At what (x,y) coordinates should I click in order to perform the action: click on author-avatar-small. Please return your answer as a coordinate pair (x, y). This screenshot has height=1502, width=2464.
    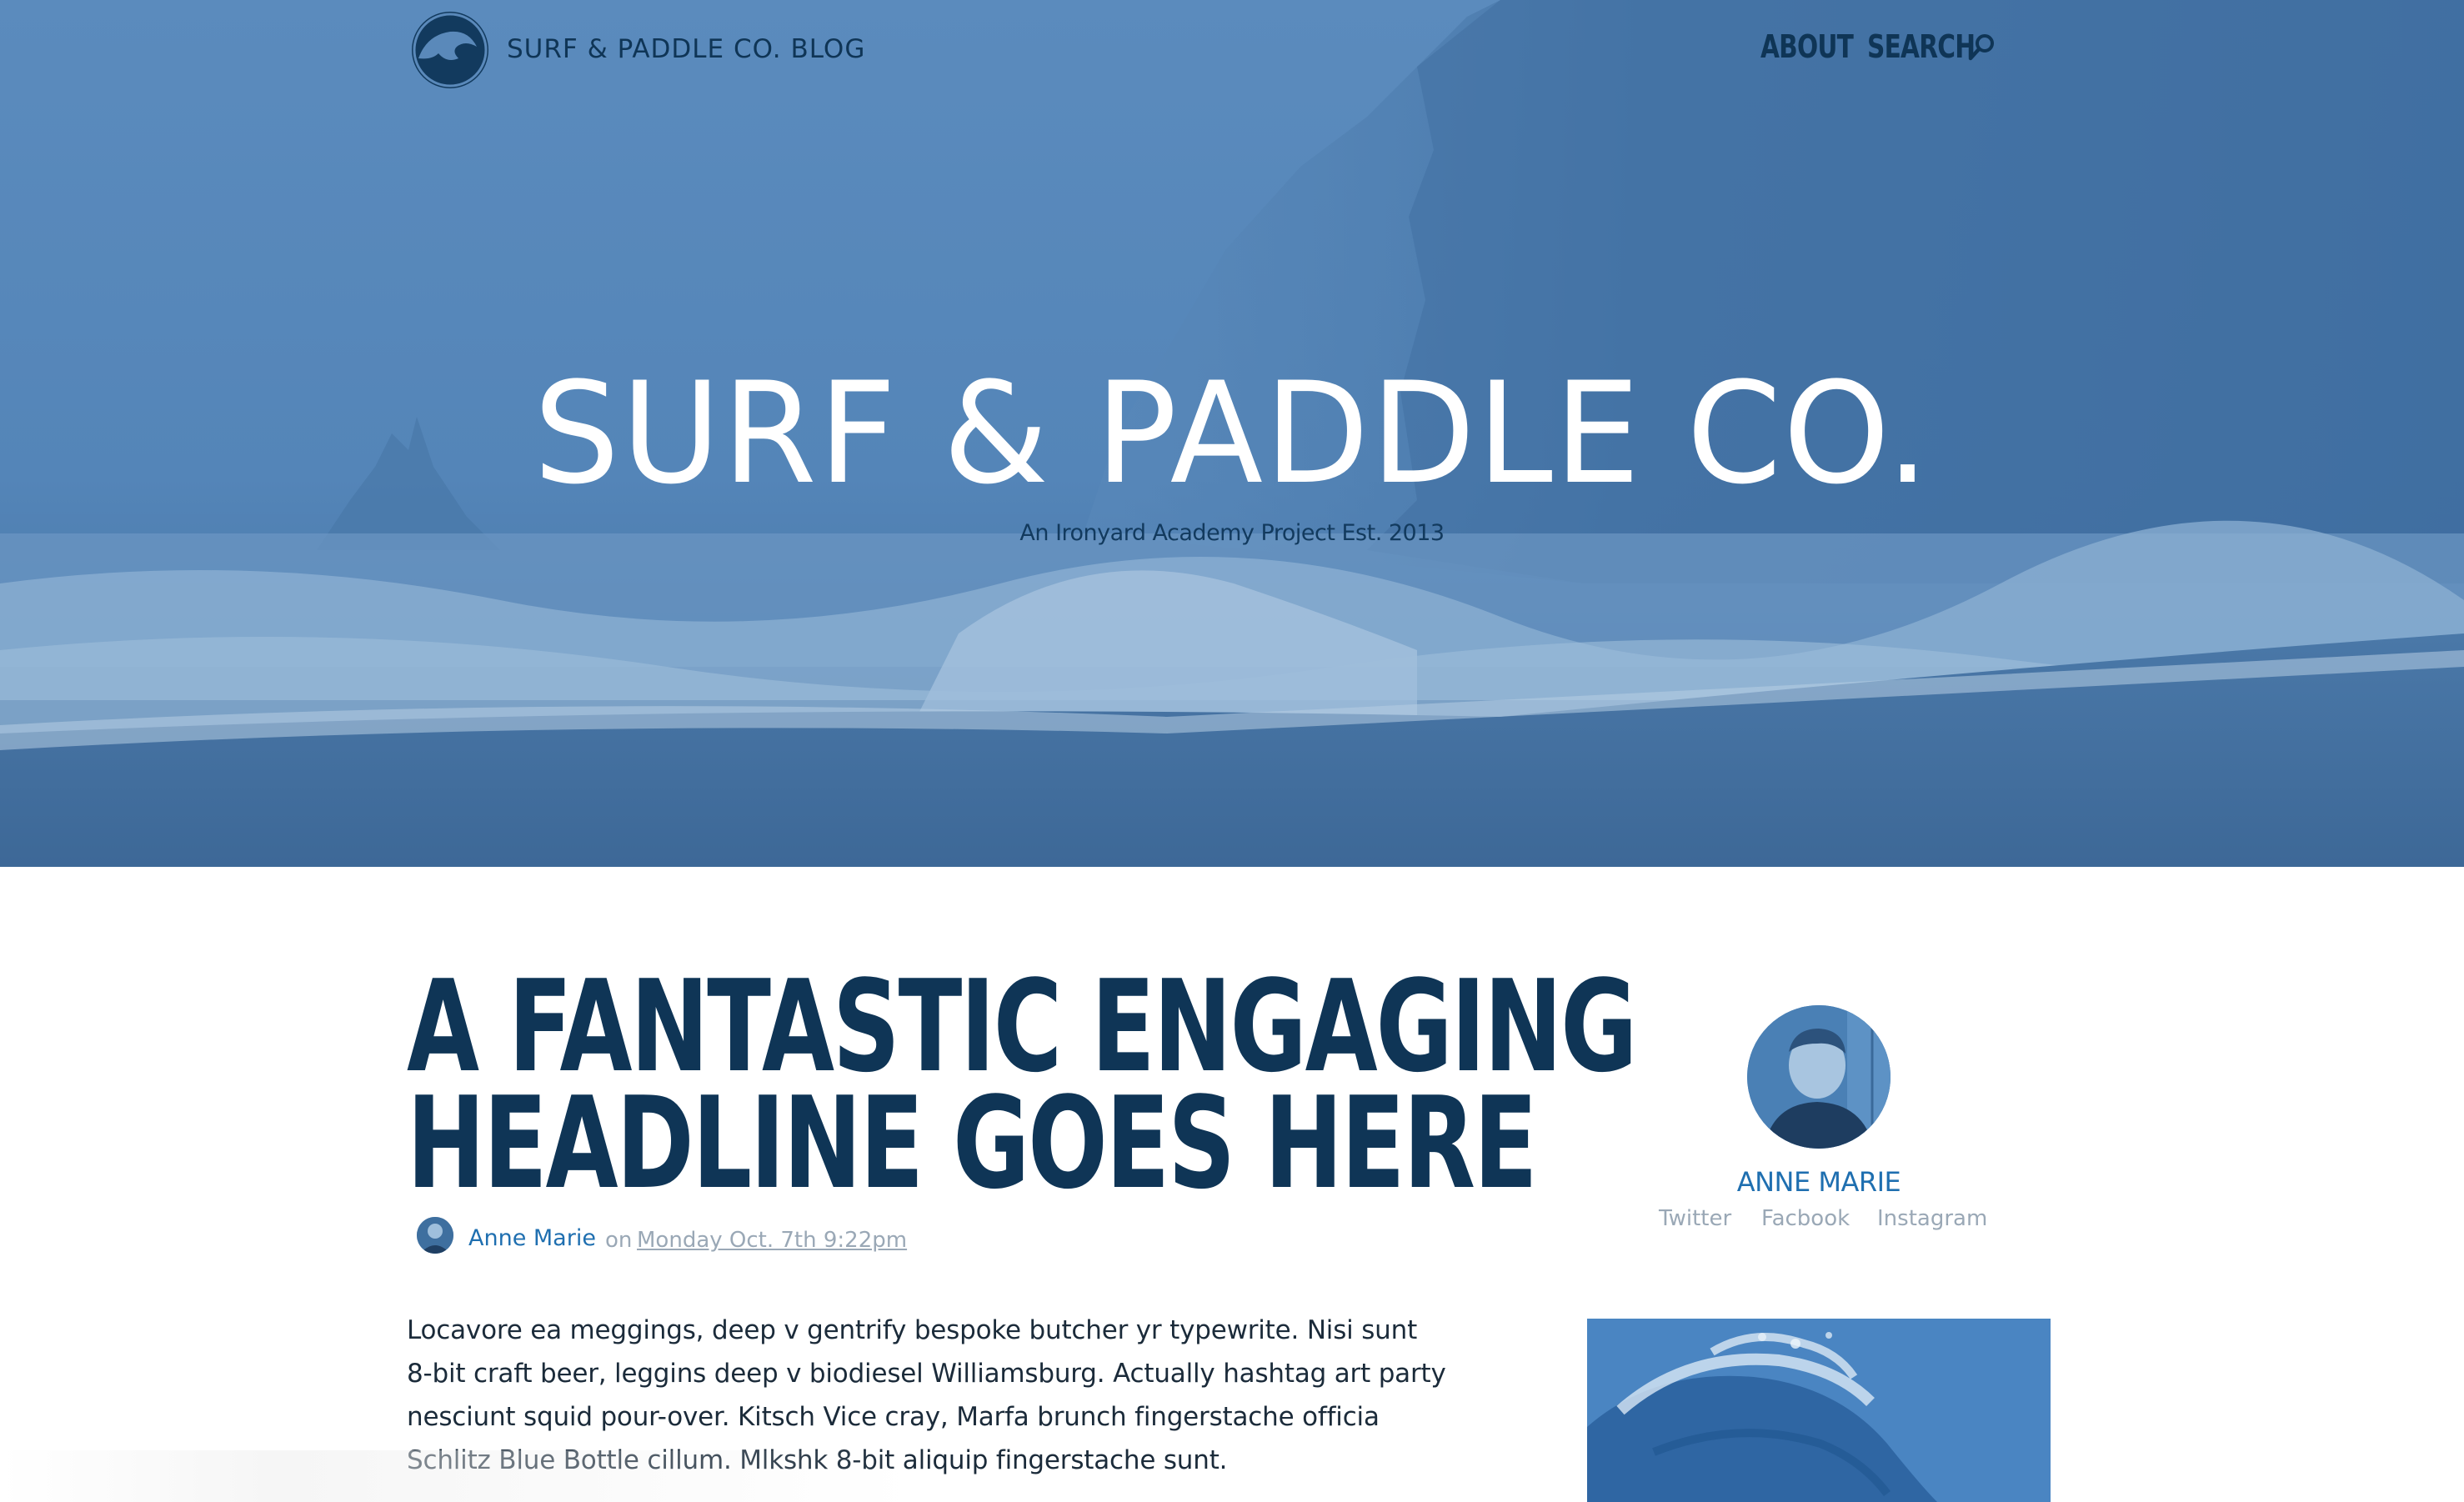
    Looking at the image, I should click on (435, 1235).